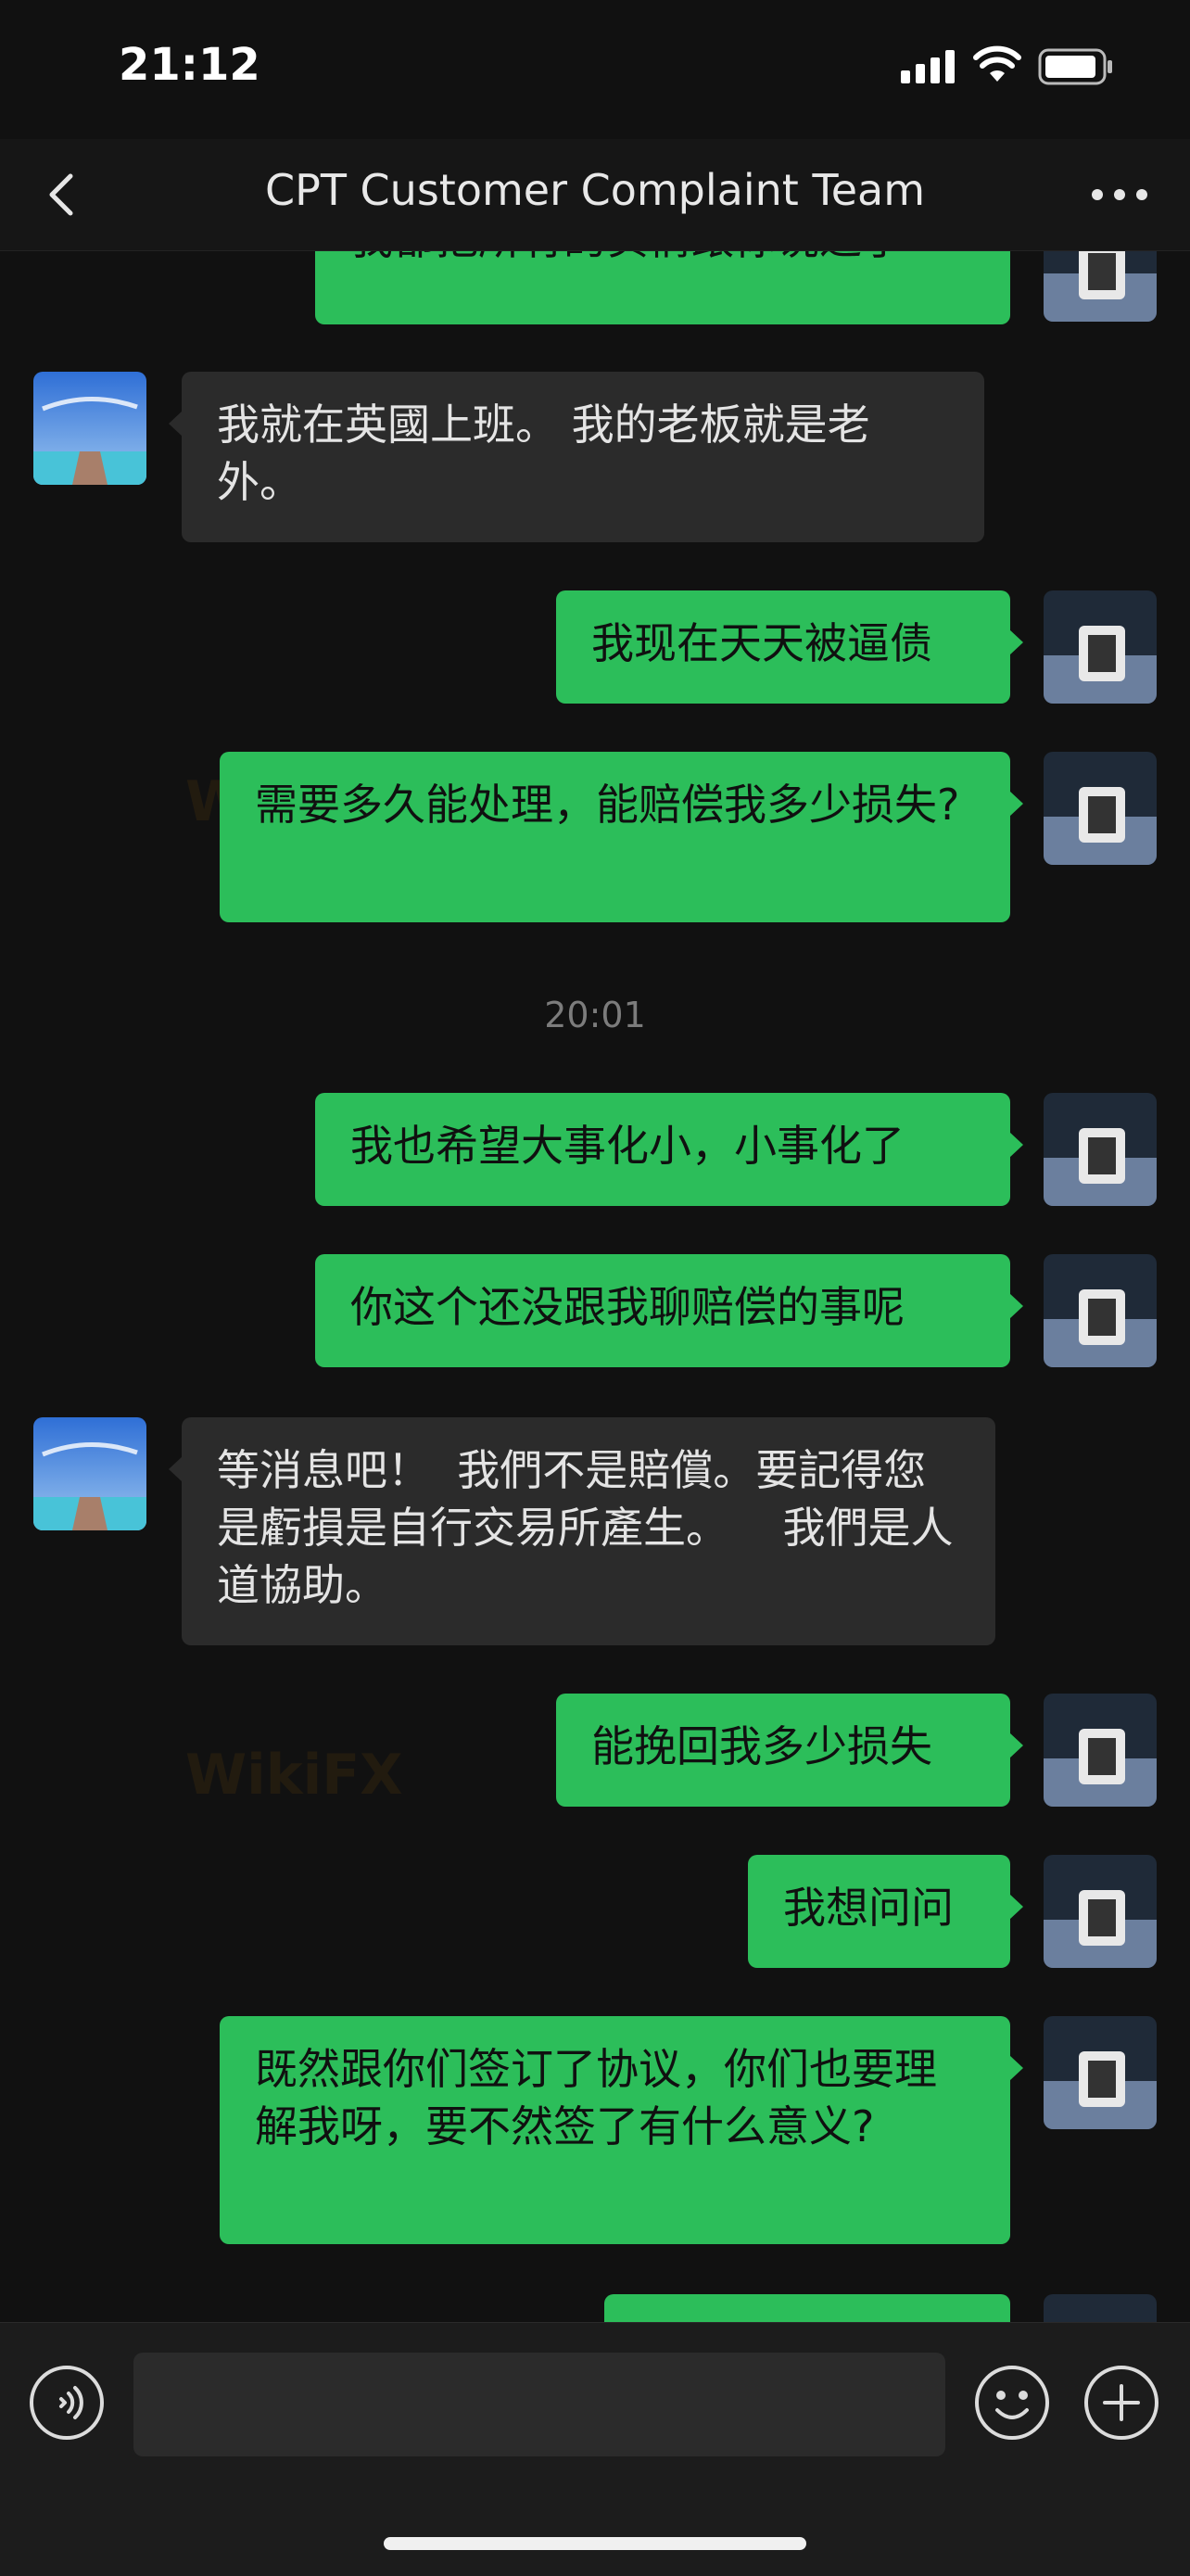 The image size is (1190, 2576). I want to click on battery-icon, so click(1075, 66).